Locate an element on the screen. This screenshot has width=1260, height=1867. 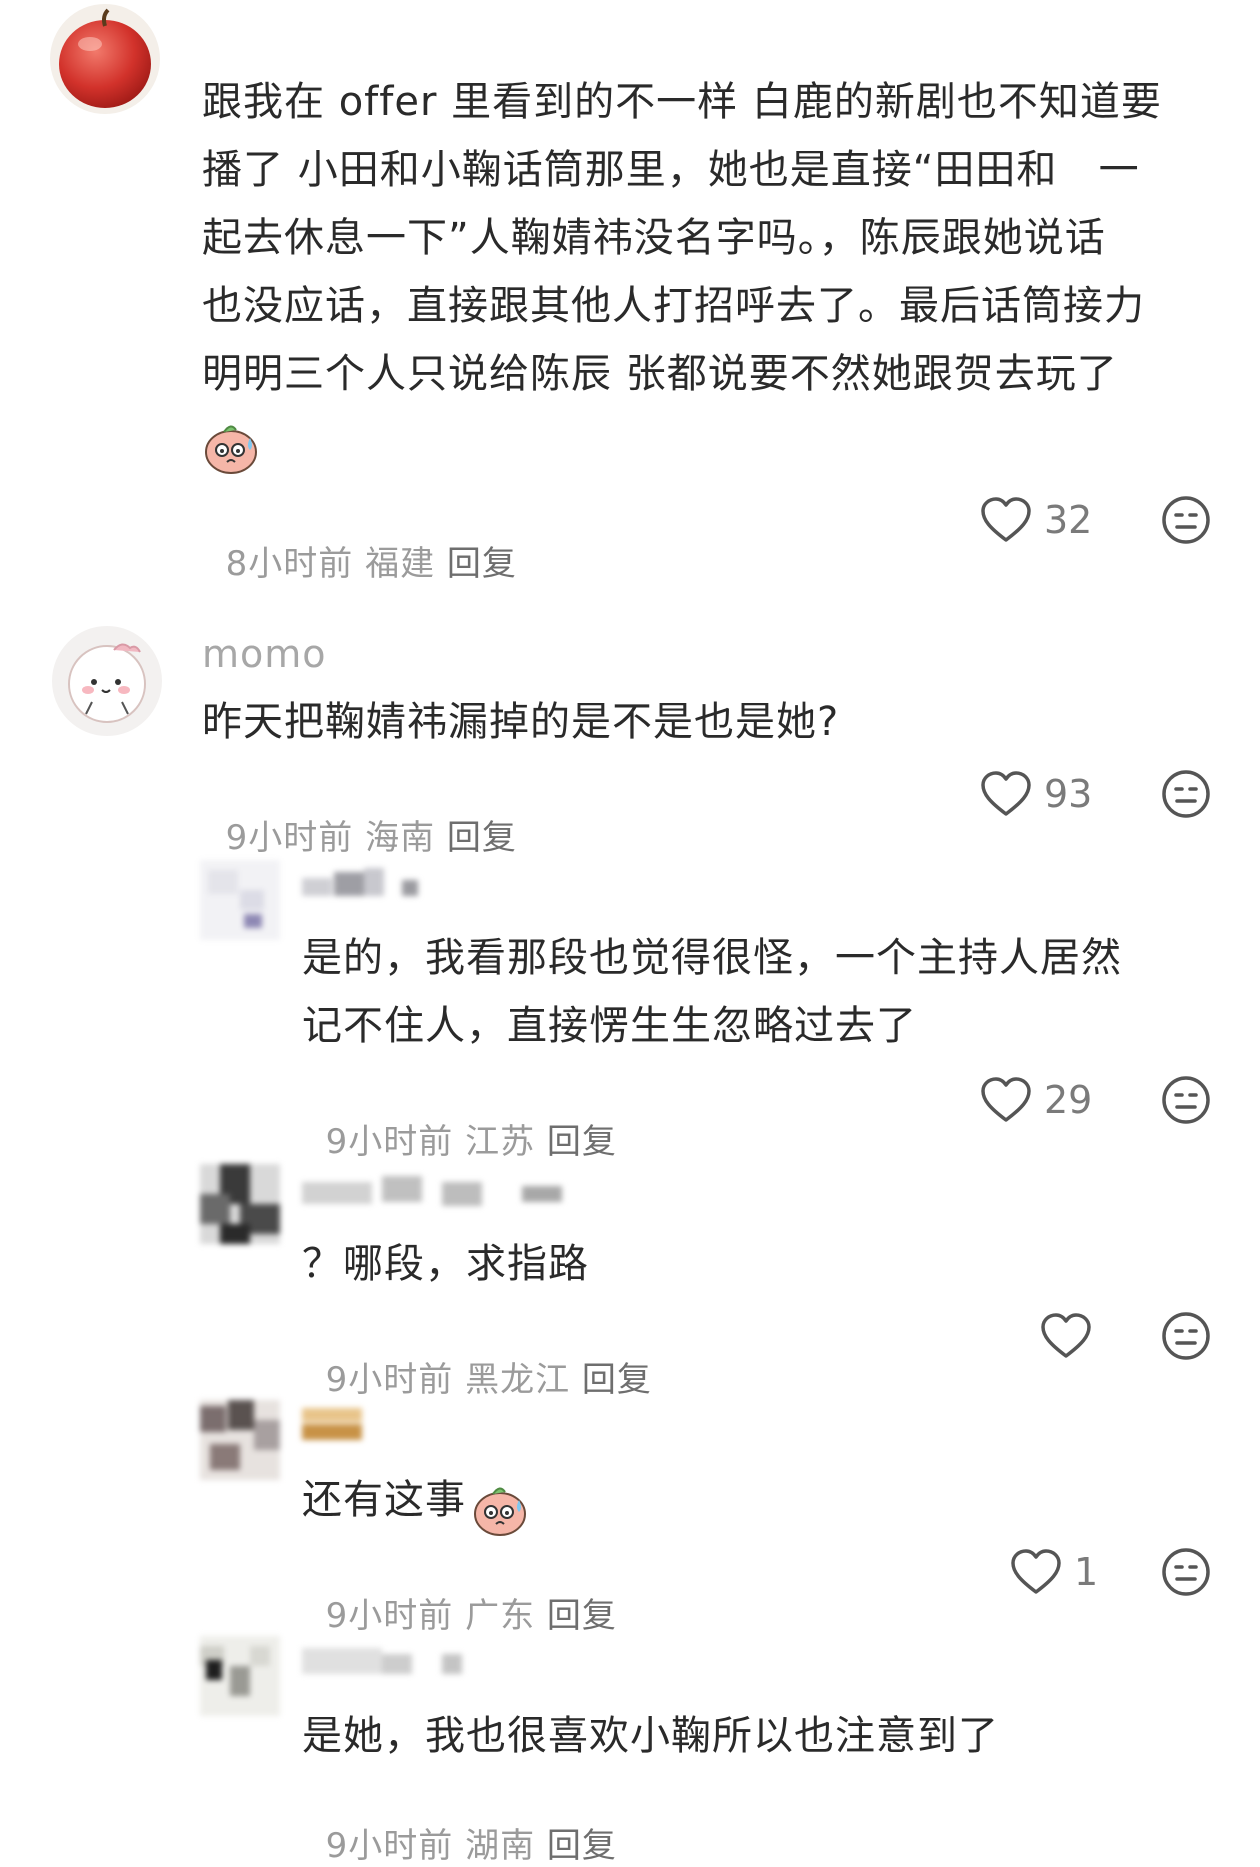
like-count: 29 is located at coordinates (1068, 1100).